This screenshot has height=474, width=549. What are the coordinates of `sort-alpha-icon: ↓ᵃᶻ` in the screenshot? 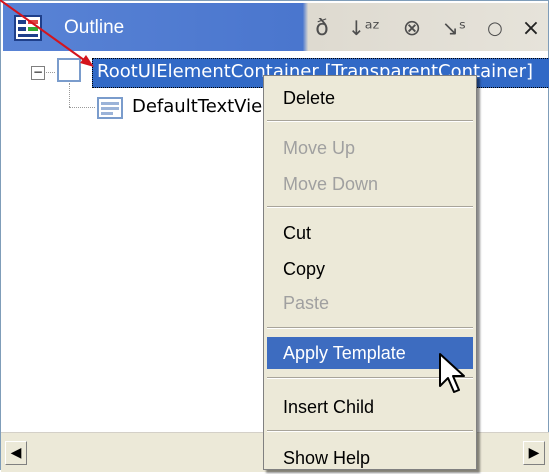 It's located at (364, 28).